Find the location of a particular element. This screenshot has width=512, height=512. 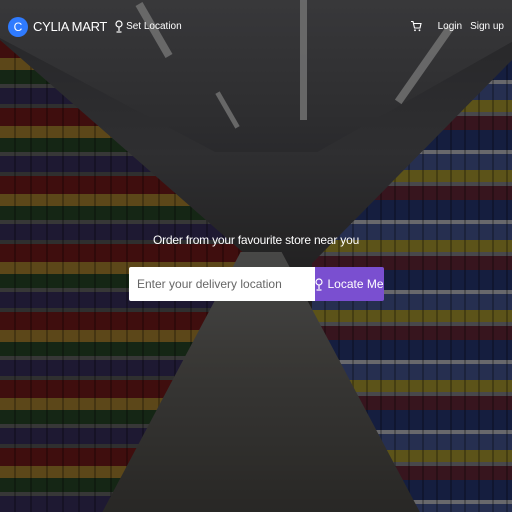

set-location-link: Set Location is located at coordinates (148, 26).